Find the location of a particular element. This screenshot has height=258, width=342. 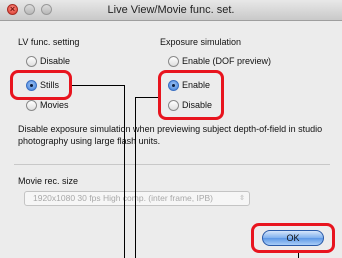

stills-callout-line-h is located at coordinates (98, 85).